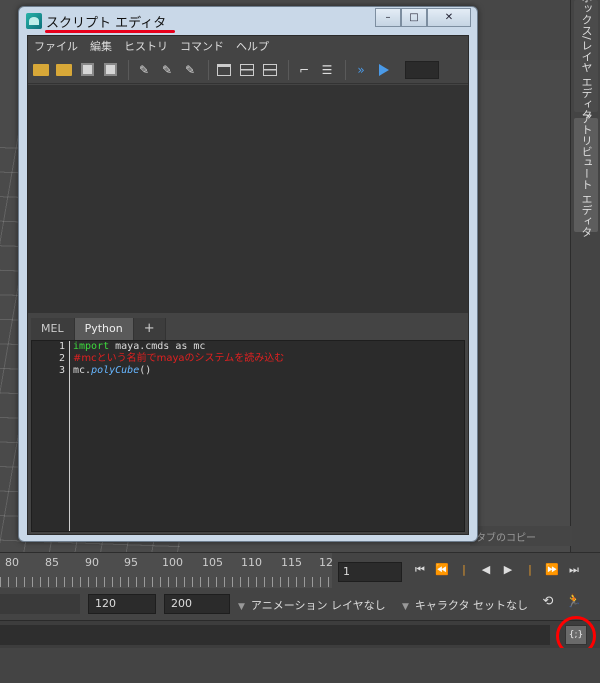 The width and height of the screenshot is (600, 683). I want to click on step-back-key-button: ⏪, so click(442, 571).